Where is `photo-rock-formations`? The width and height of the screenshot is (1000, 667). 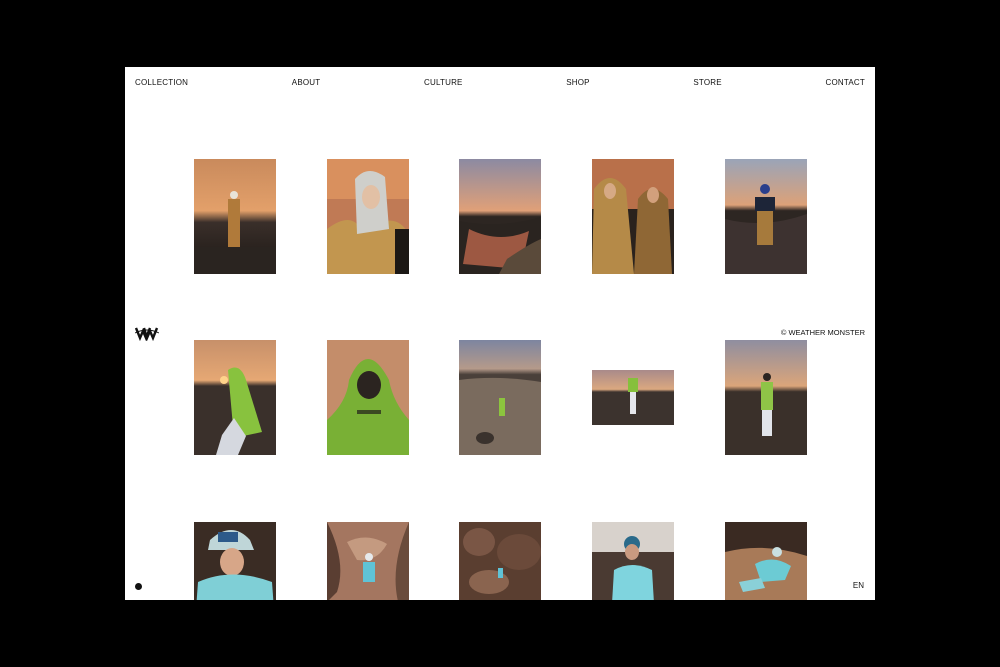 photo-rock-formations is located at coordinates (500, 561).